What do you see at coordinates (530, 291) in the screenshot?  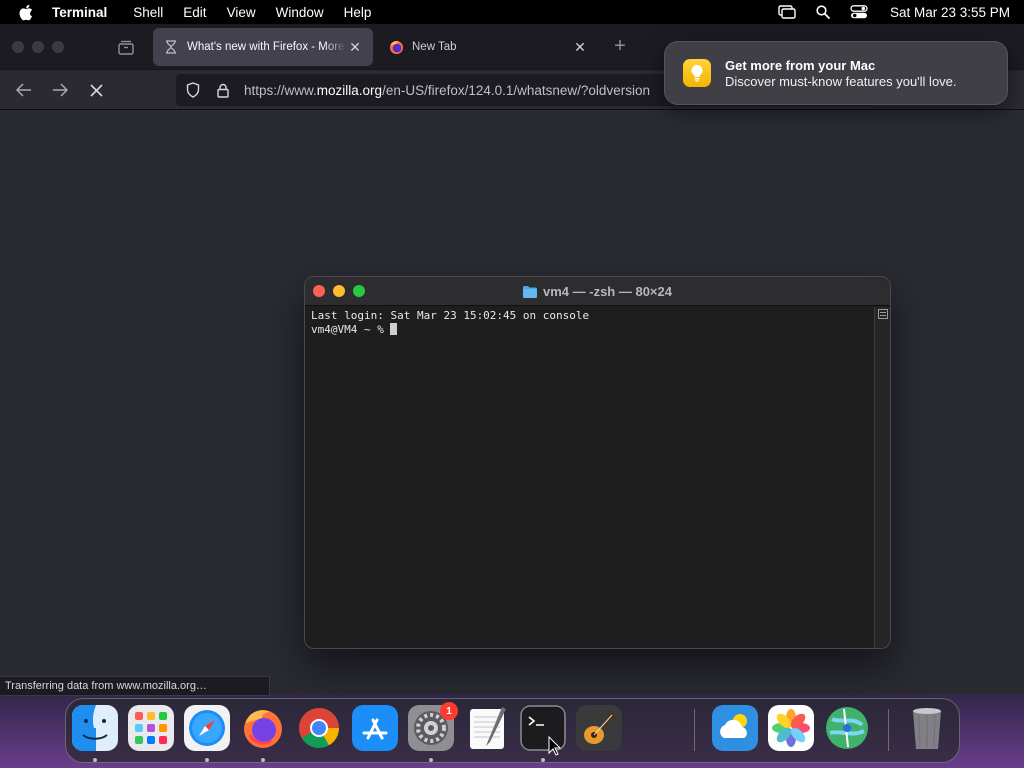 I see `folder-icon` at bounding box center [530, 291].